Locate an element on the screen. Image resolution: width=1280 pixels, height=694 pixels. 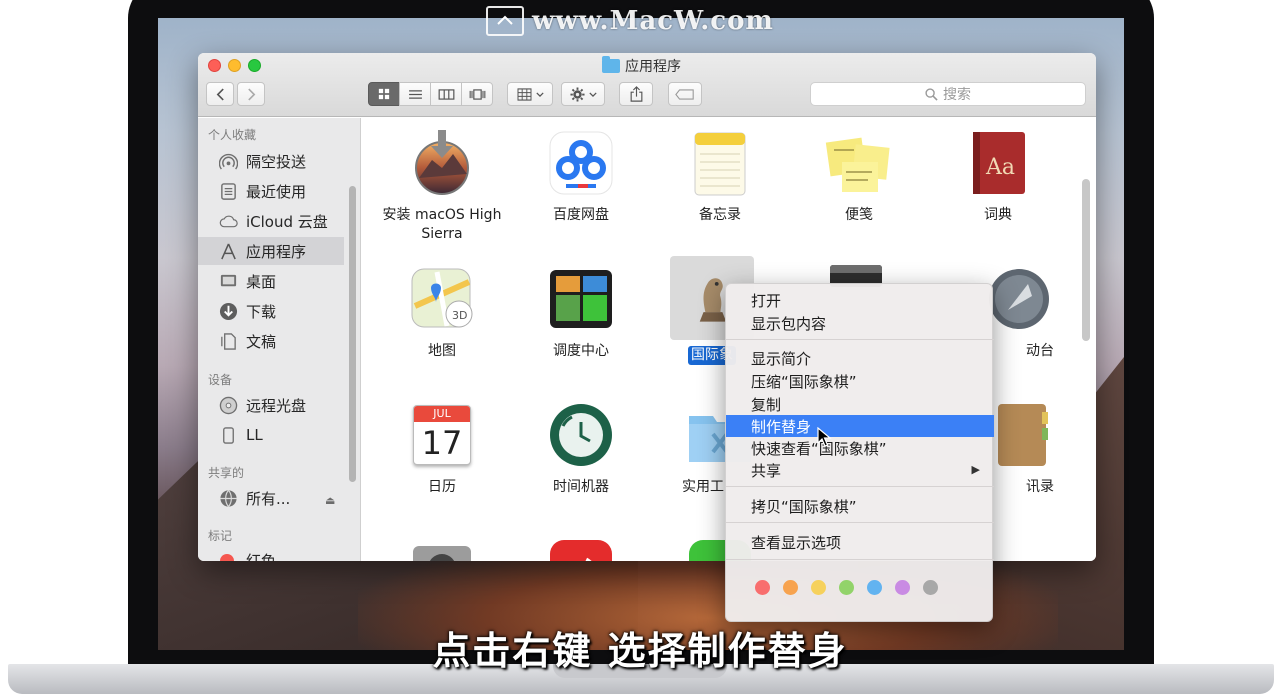
desktop-icon is located at coordinates (228, 281).